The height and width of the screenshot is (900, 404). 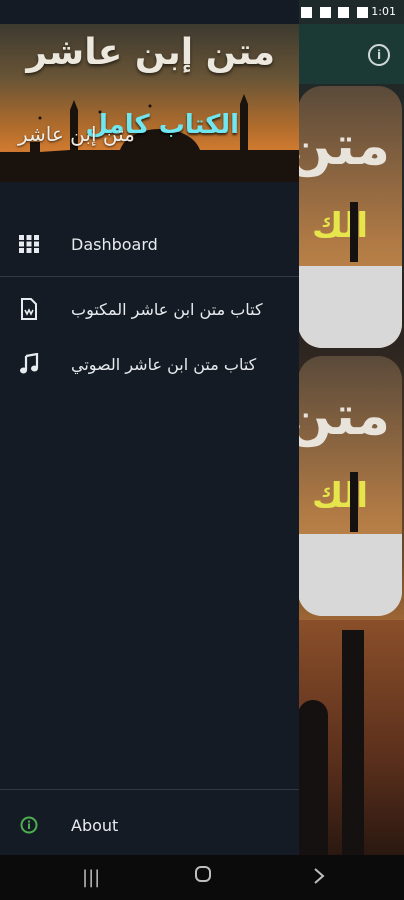 What do you see at coordinates (29, 363) in the screenshot?
I see `music-note-icon` at bounding box center [29, 363].